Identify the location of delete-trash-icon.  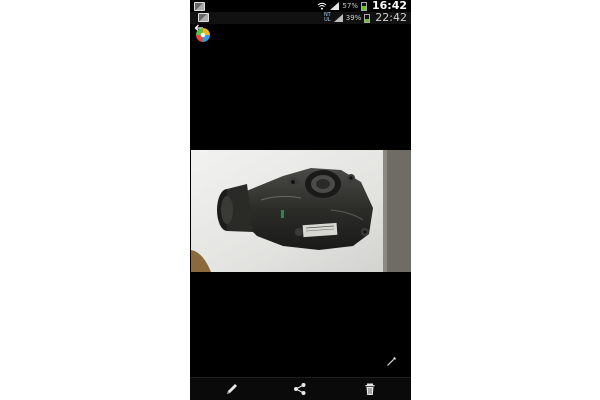
(370, 389).